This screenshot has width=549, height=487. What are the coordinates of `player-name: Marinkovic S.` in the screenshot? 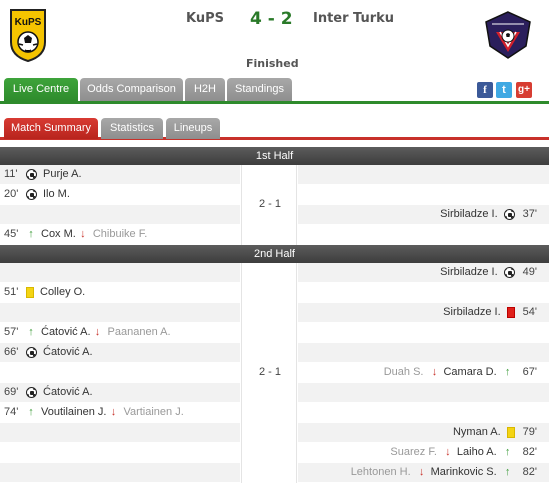 It's located at (464, 472).